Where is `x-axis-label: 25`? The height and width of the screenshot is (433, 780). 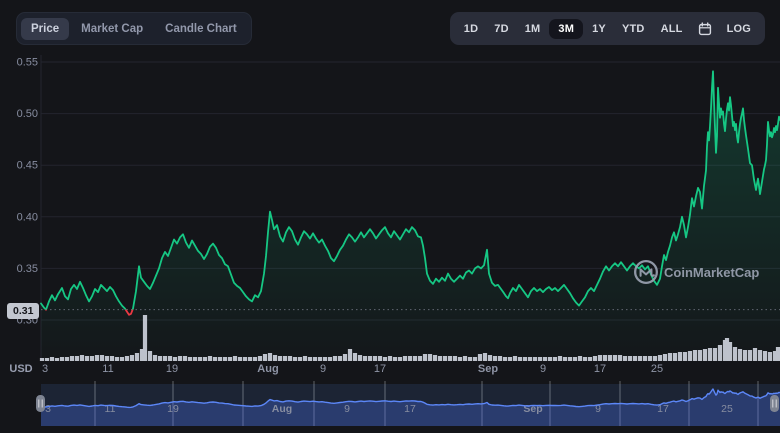
x-axis-label: 25 is located at coordinates (657, 369).